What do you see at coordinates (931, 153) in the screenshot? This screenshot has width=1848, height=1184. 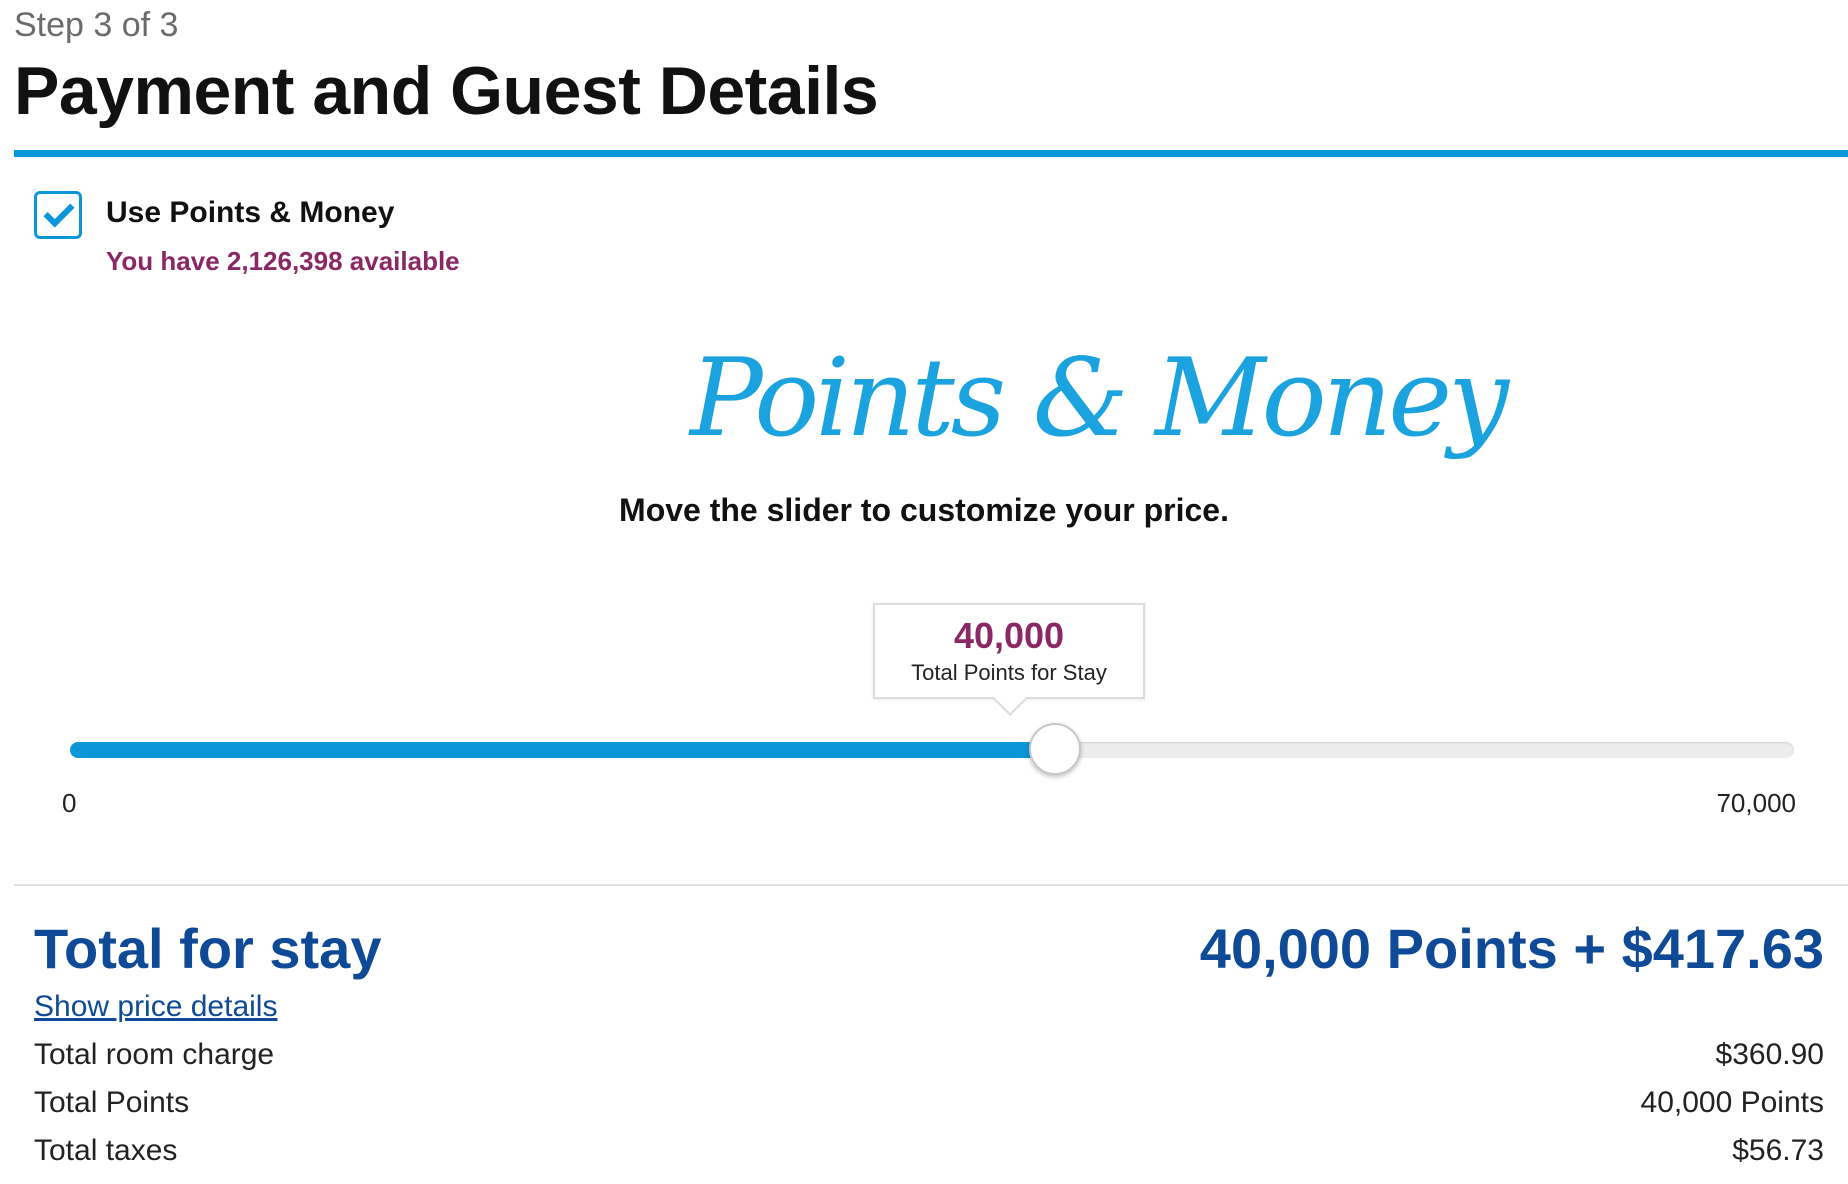 I see `title-divider` at bounding box center [931, 153].